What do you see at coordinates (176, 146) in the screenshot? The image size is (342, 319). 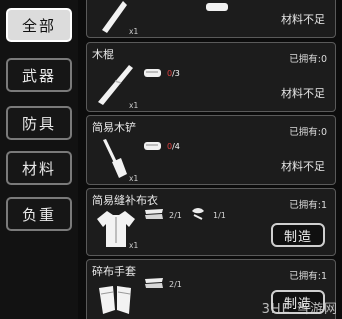 I see `material-need-count: /4` at bounding box center [176, 146].